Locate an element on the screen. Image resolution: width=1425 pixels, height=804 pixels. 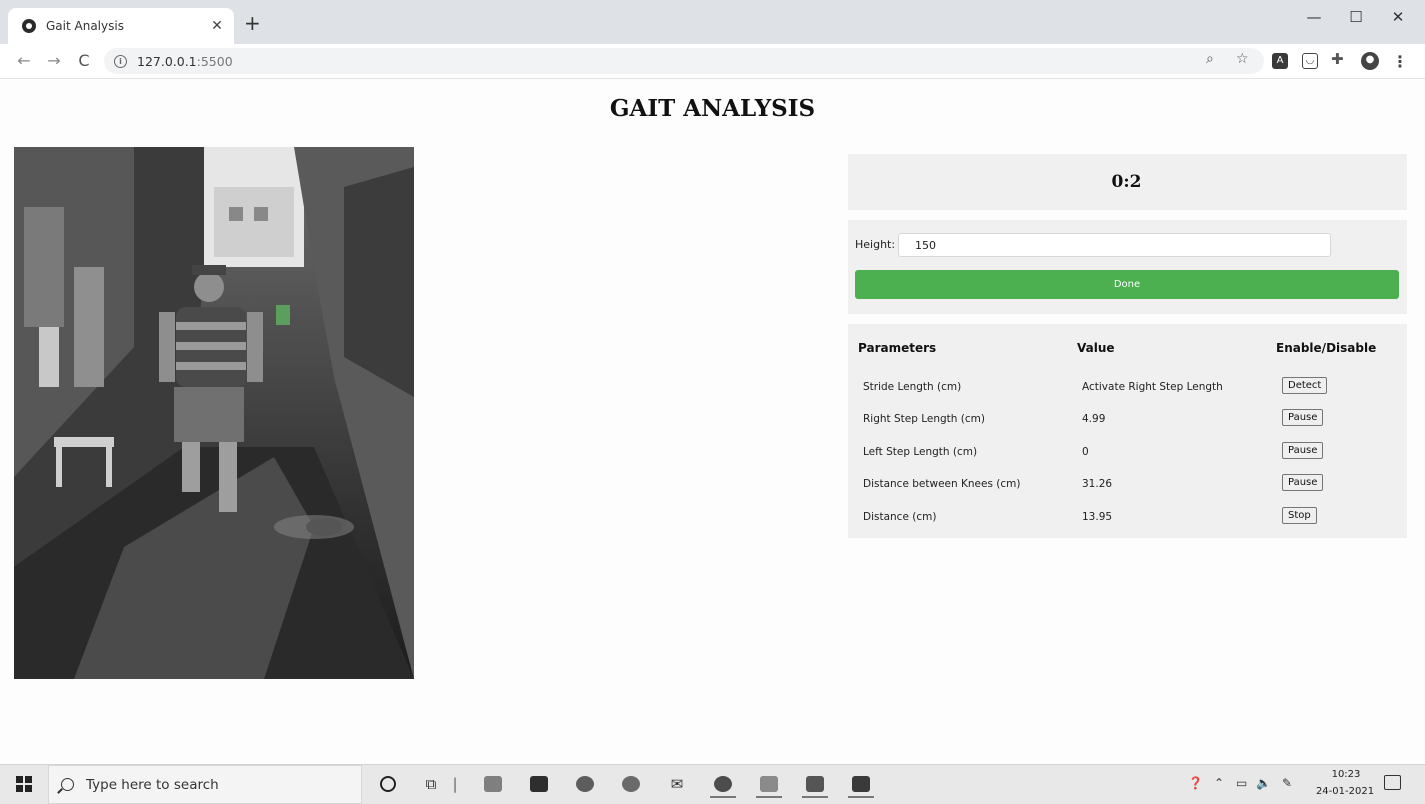
param-row-distance-between-knees: Distance between Knees (cm) 31.26 Pause is located at coordinates (1127, 485).